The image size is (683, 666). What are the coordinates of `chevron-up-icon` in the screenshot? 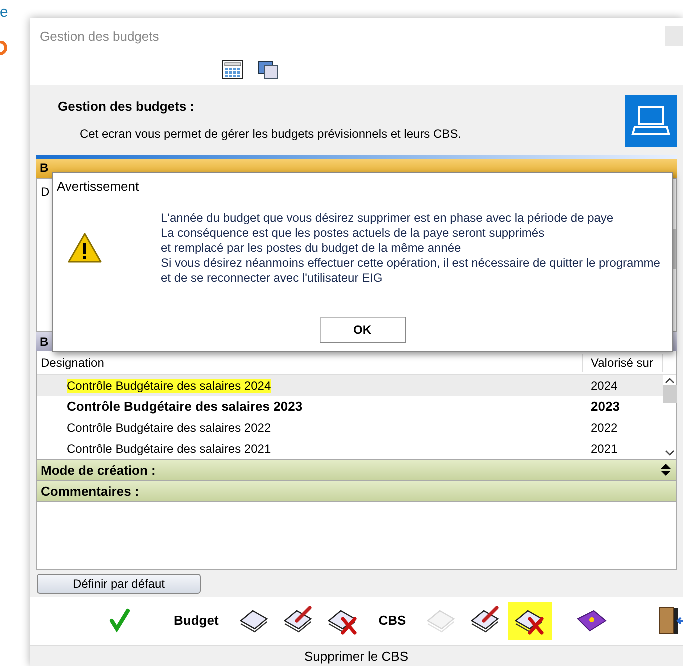 It's located at (670, 381).